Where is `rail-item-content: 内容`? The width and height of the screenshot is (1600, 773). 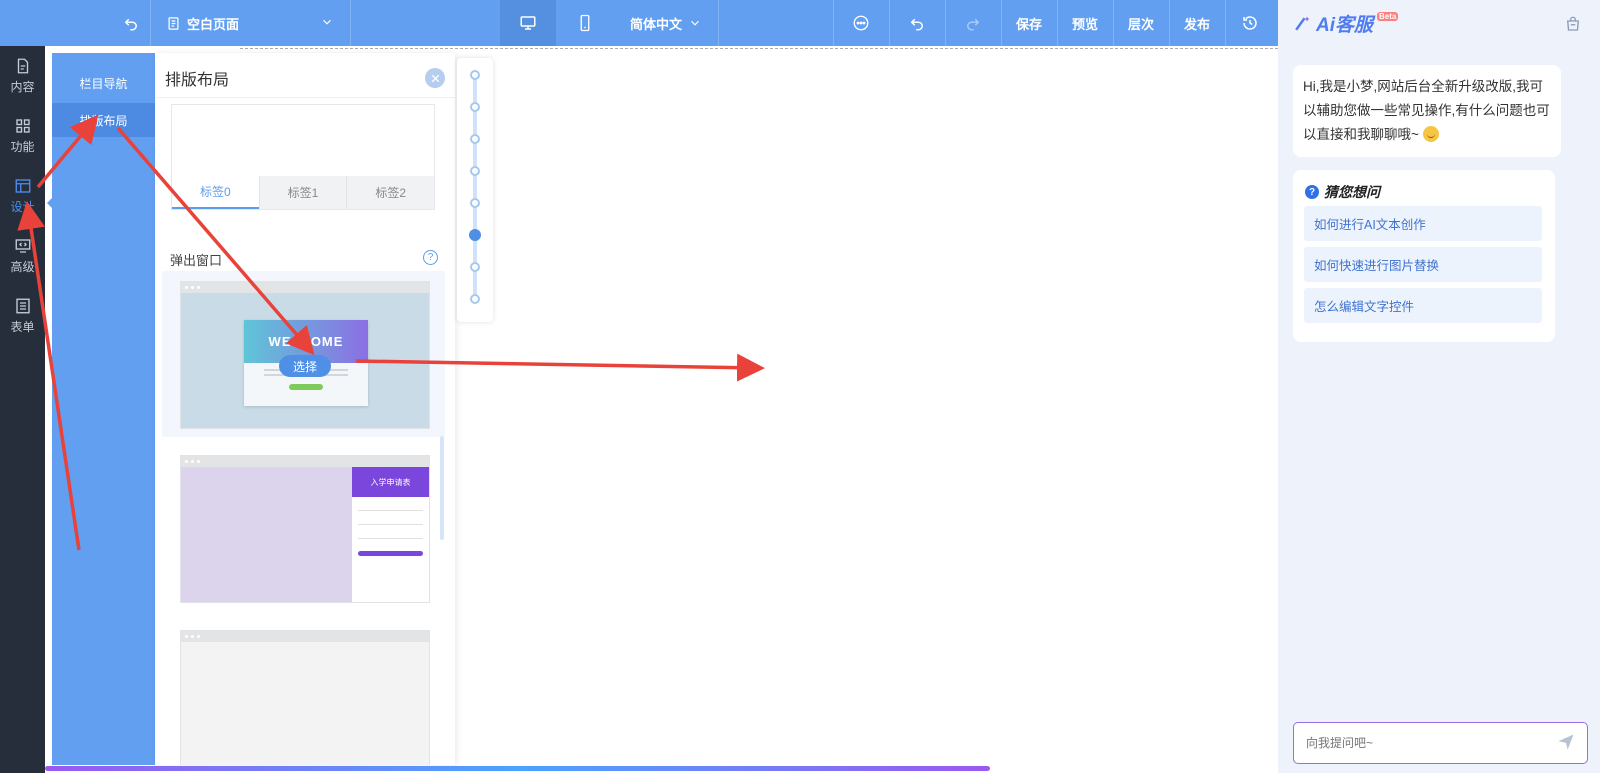
rail-item-content: 内容 is located at coordinates (22, 76).